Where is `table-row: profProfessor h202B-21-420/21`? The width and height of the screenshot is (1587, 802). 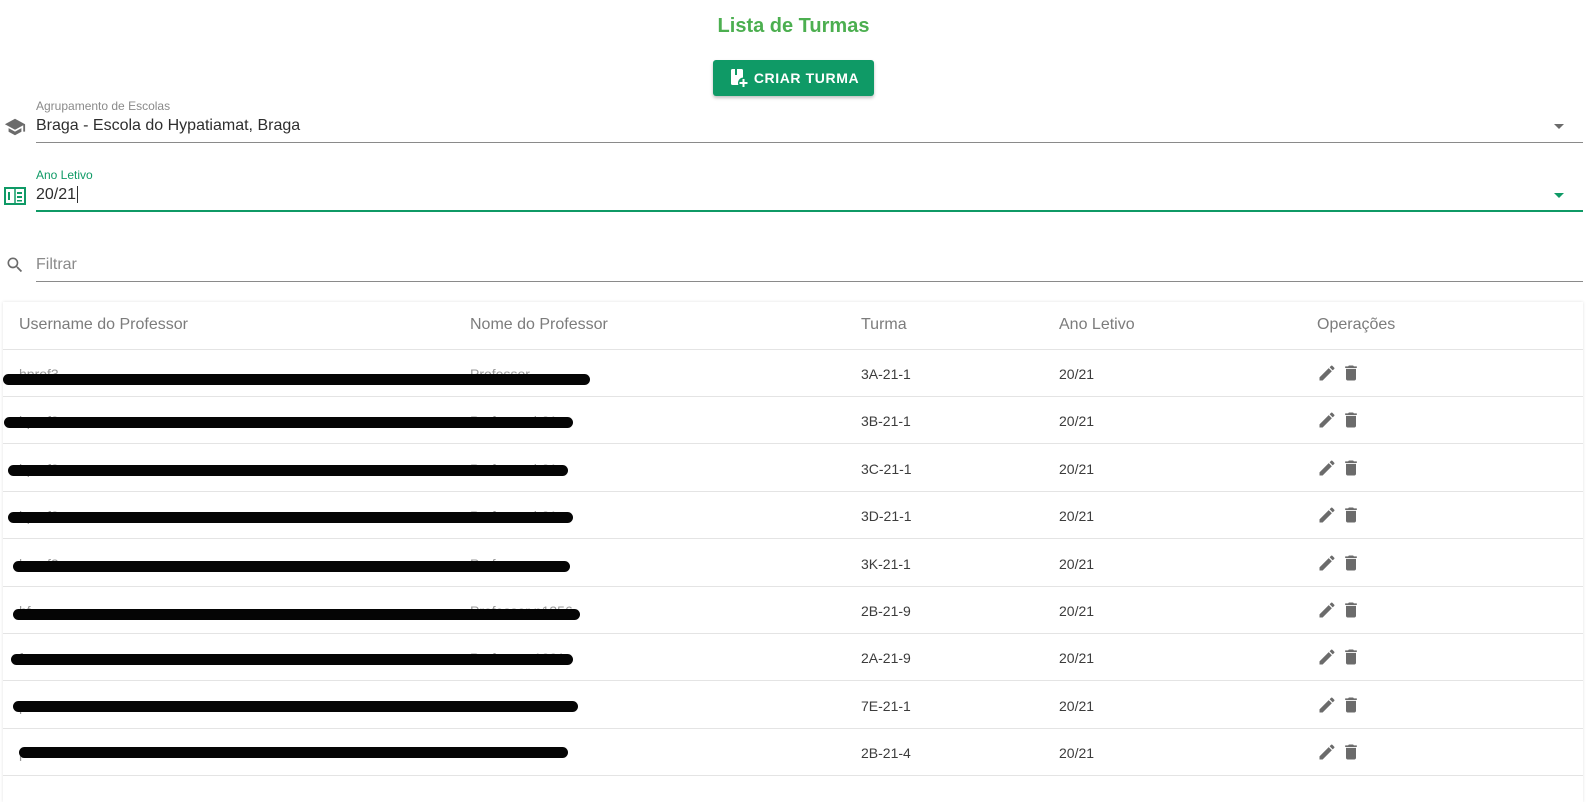 table-row: profProfessor h202B-21-420/21 is located at coordinates (793, 753).